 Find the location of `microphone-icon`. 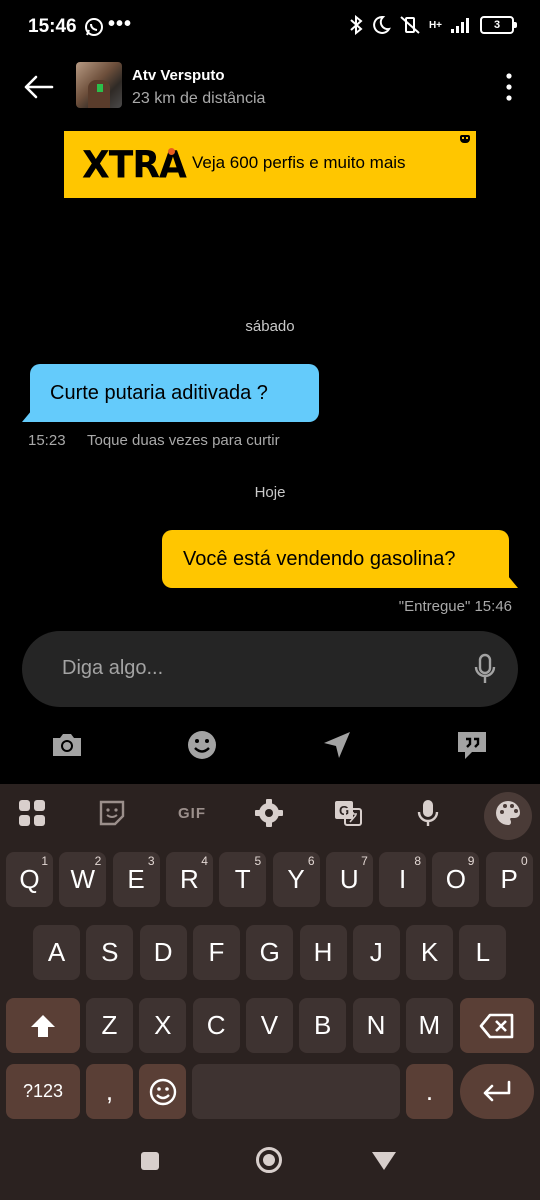

microphone-icon is located at coordinates (485, 669).